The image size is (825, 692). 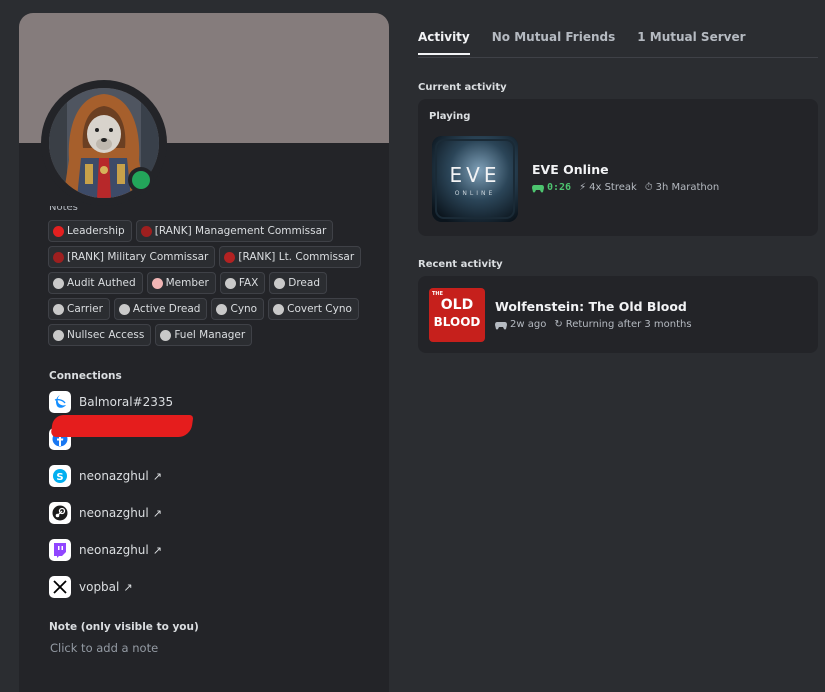 What do you see at coordinates (100, 335) in the screenshot?
I see `role-tag: Nullsec Access` at bounding box center [100, 335].